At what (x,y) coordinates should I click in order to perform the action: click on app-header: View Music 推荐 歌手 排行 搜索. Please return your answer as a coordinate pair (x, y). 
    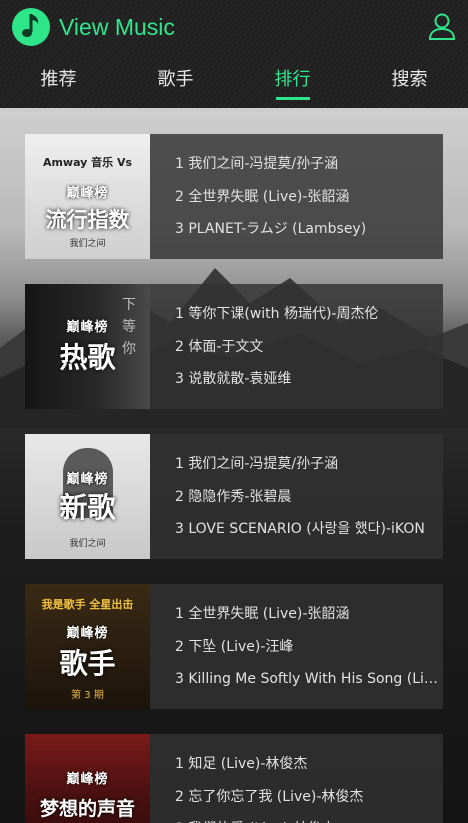
    Looking at the image, I should click on (234, 54).